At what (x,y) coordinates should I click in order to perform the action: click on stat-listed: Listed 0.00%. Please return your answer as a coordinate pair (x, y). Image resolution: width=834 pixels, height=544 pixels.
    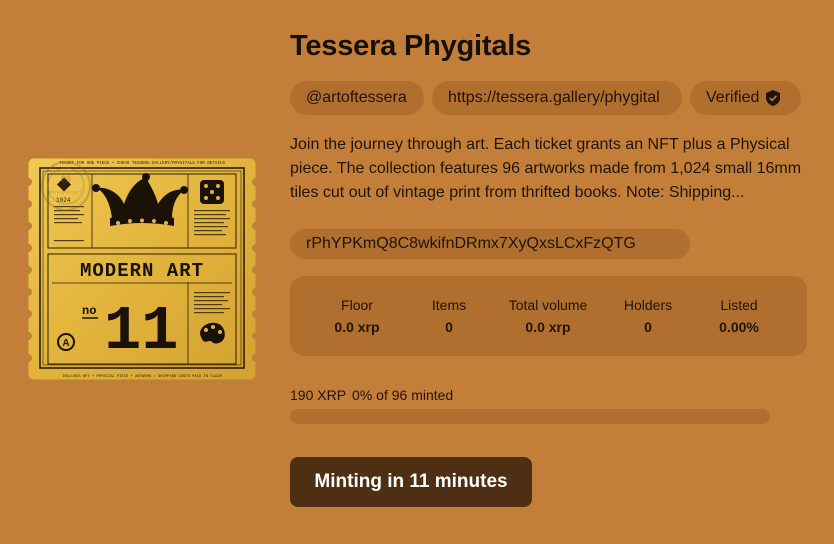
    Looking at the image, I should click on (739, 316).